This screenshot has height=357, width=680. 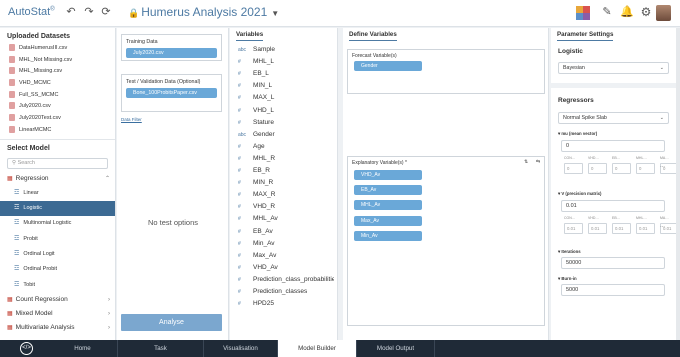 What do you see at coordinates (282, 244) in the screenshot?
I see `variable-item: # Min_Av` at bounding box center [282, 244].